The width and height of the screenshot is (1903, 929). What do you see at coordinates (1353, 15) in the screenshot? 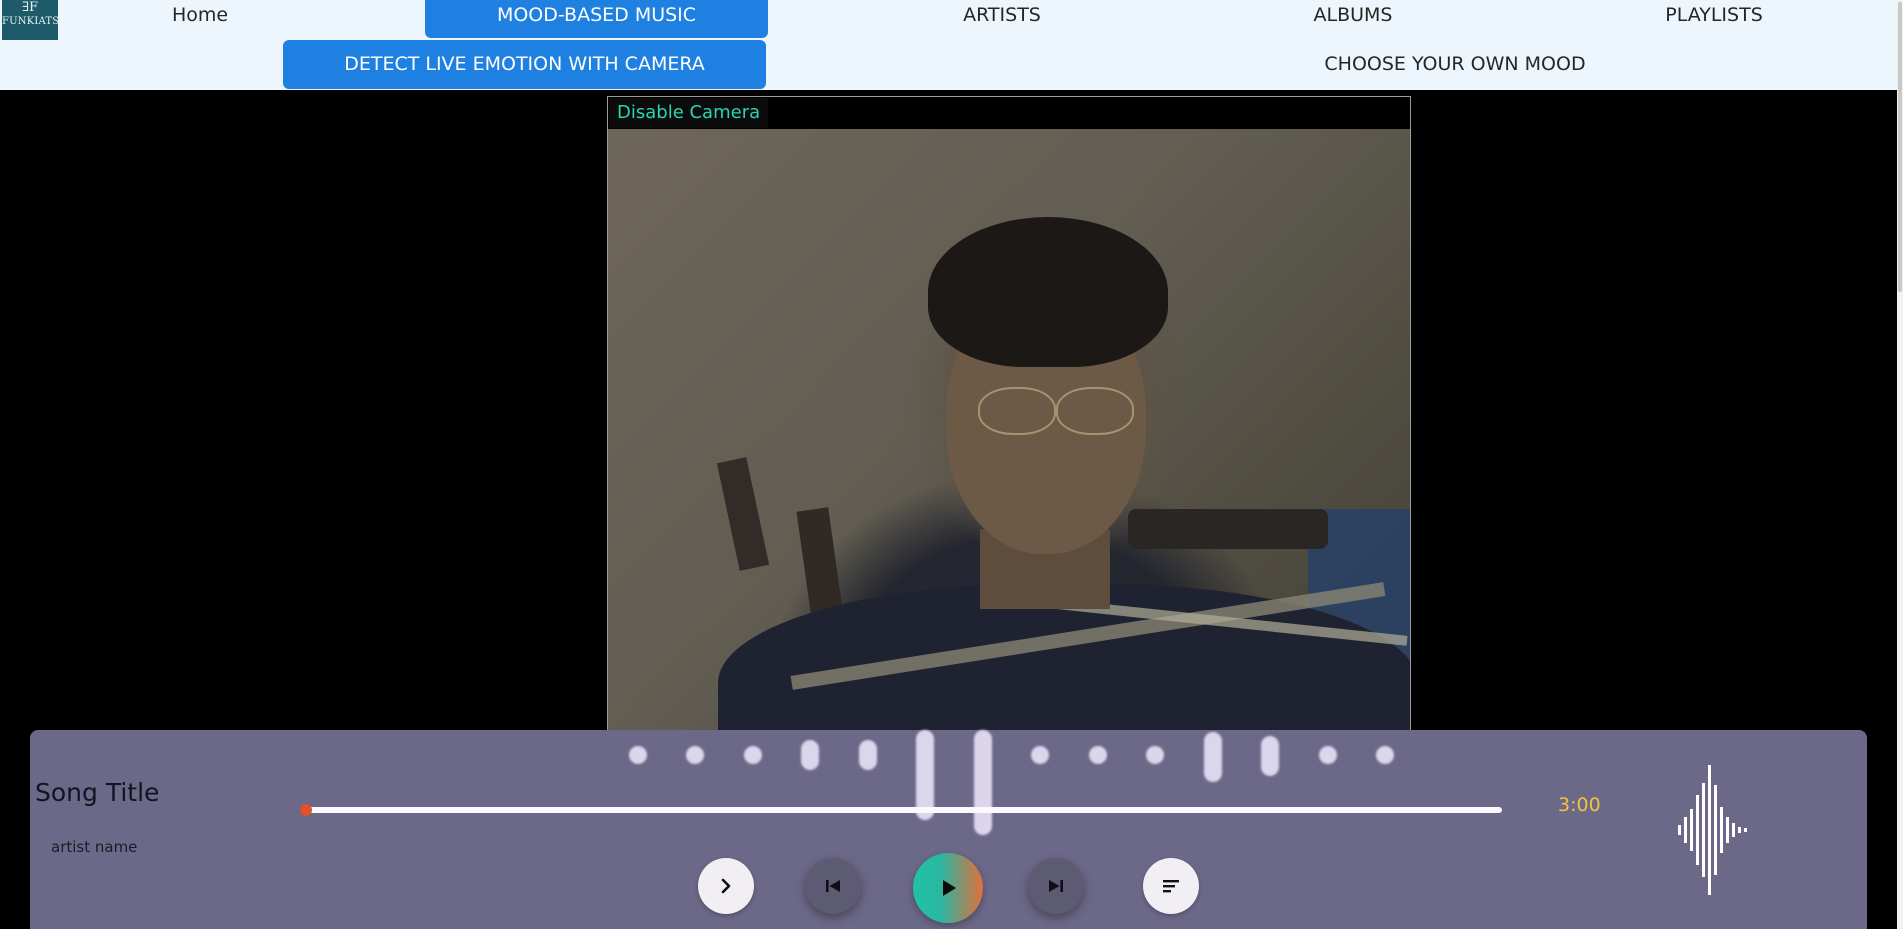
I see `nav-albums: ALBUMS` at bounding box center [1353, 15].